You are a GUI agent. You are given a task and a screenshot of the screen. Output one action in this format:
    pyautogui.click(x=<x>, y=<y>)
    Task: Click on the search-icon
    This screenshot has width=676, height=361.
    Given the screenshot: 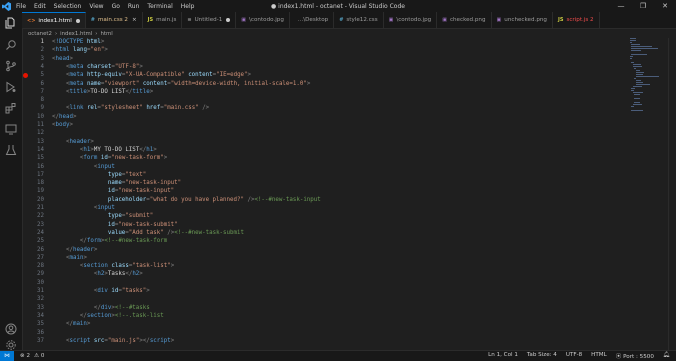 What is the action you would take?
    pyautogui.click(x=11, y=45)
    